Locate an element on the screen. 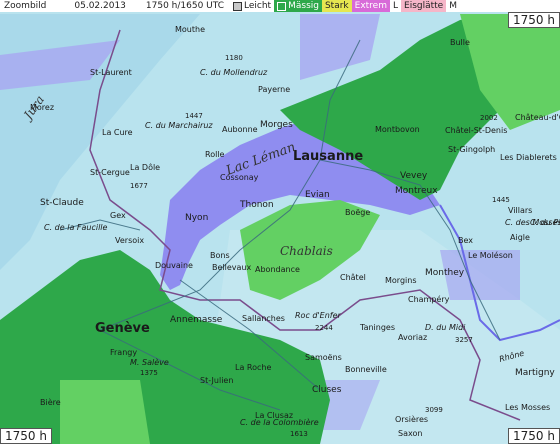 The image size is (560, 444). label-samoens: Bonneville is located at coordinates (366, 369).